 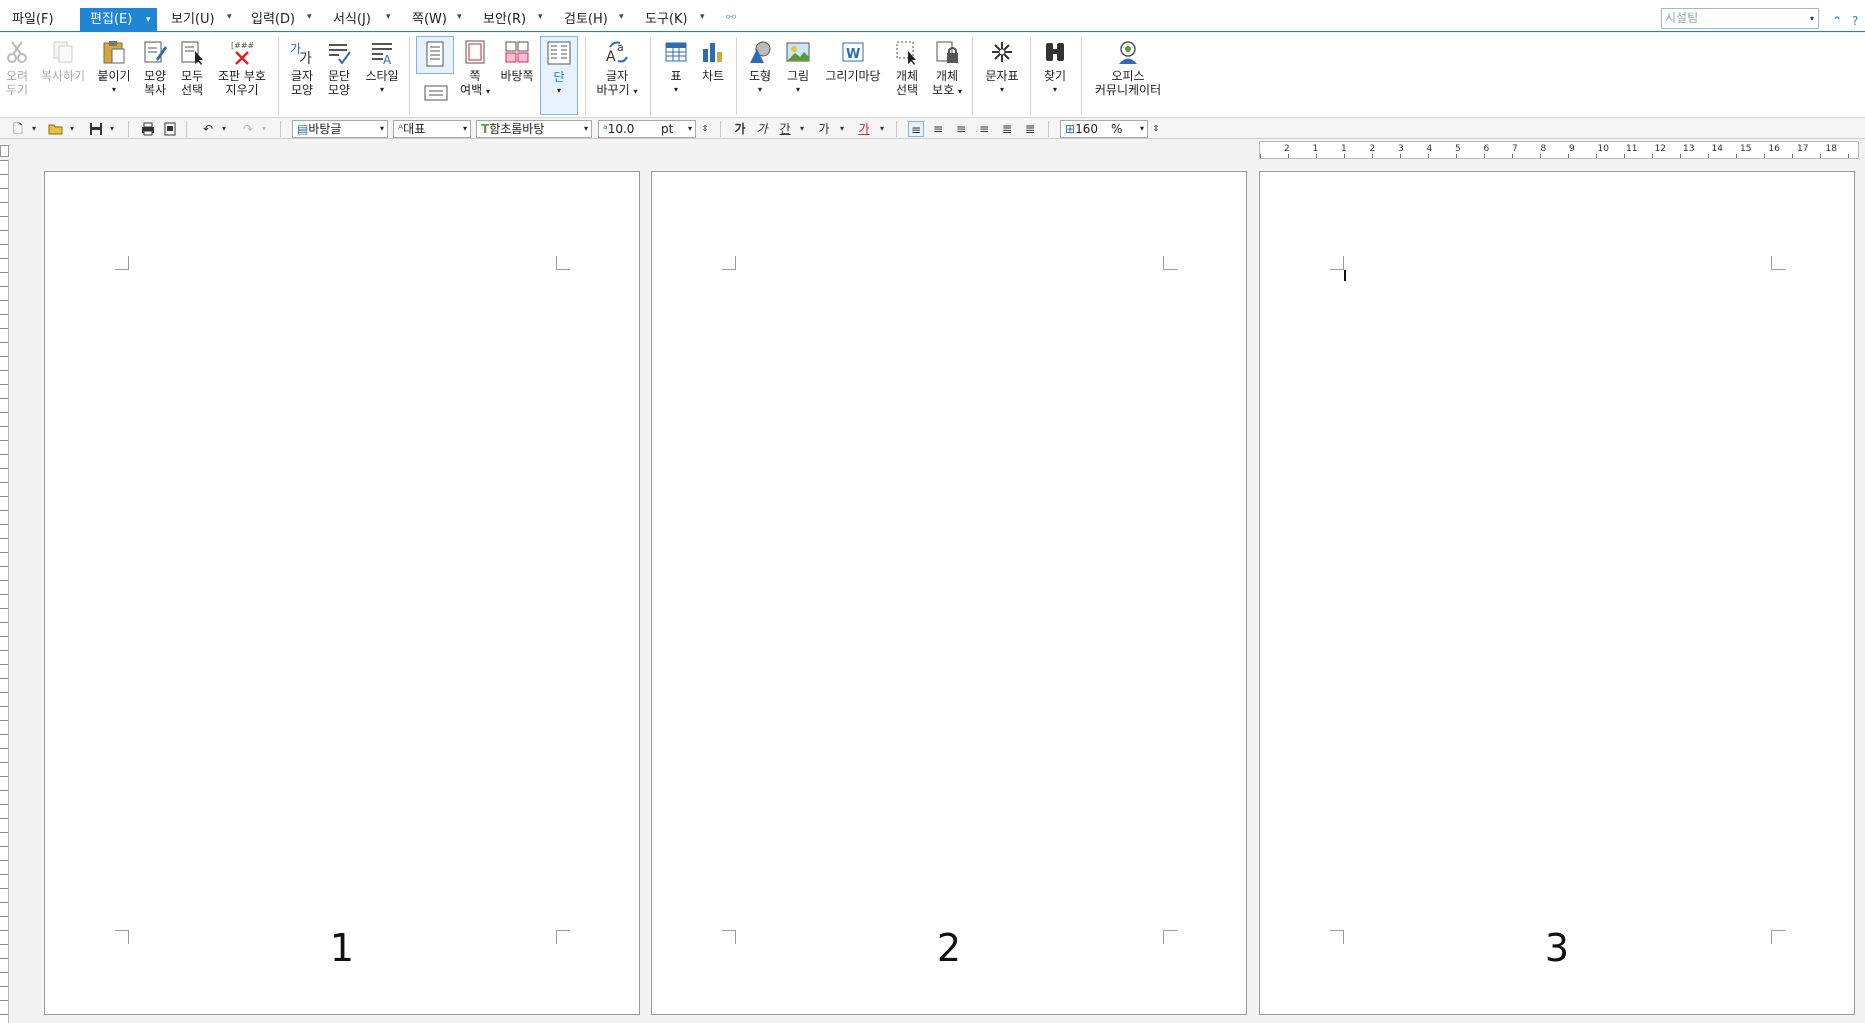 What do you see at coordinates (1559, 150) in the screenshot?
I see `horizontal-ruler: 2 1 1 2 3 4 5 6 7 8 9 10 11 12 13 14 15 16 17 18` at bounding box center [1559, 150].